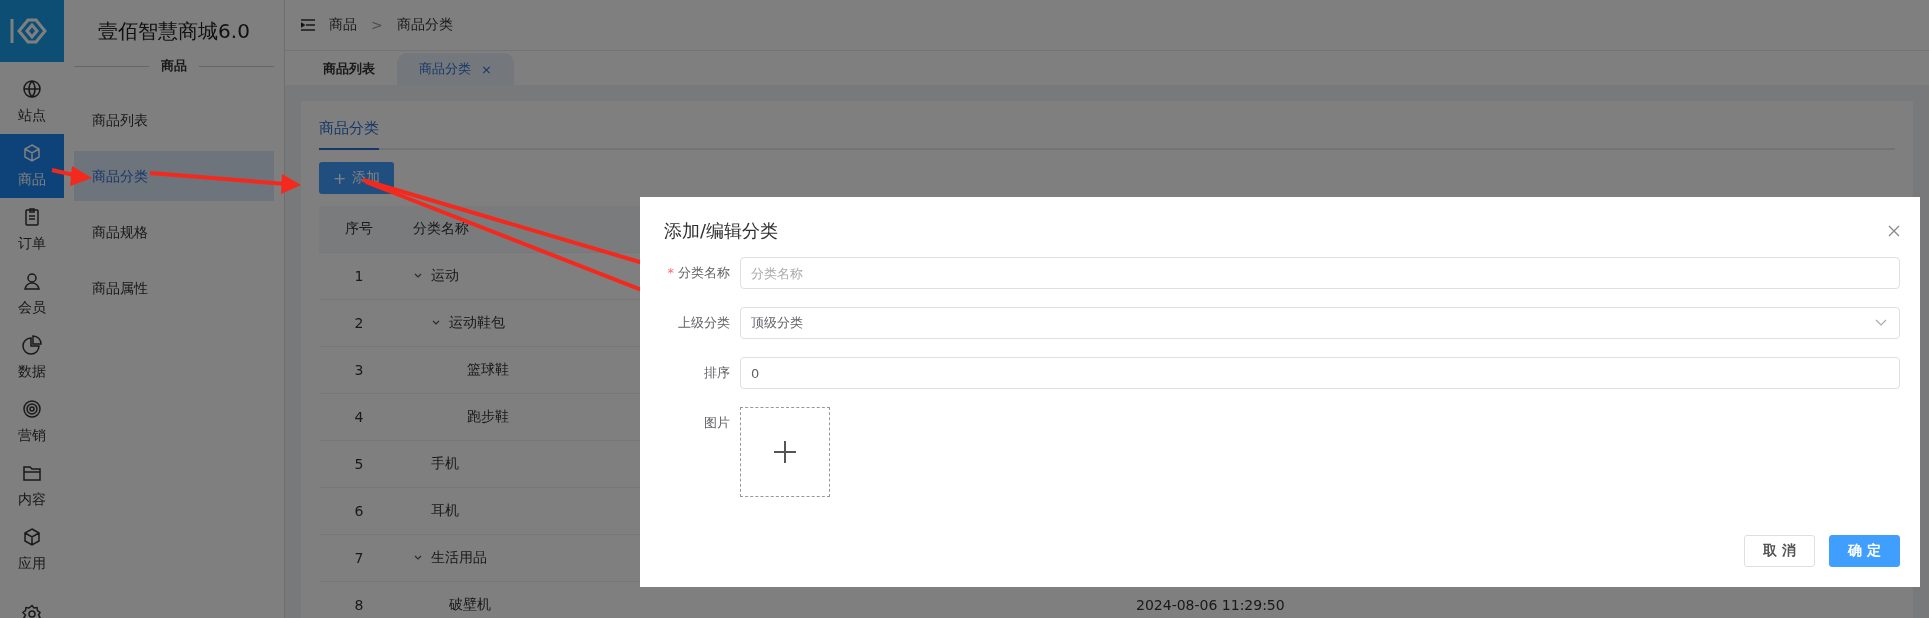 This screenshot has height=618, width=1929. Describe the element at coordinates (1780, 551) in the screenshot. I see `cancel-button: 取 消` at that location.